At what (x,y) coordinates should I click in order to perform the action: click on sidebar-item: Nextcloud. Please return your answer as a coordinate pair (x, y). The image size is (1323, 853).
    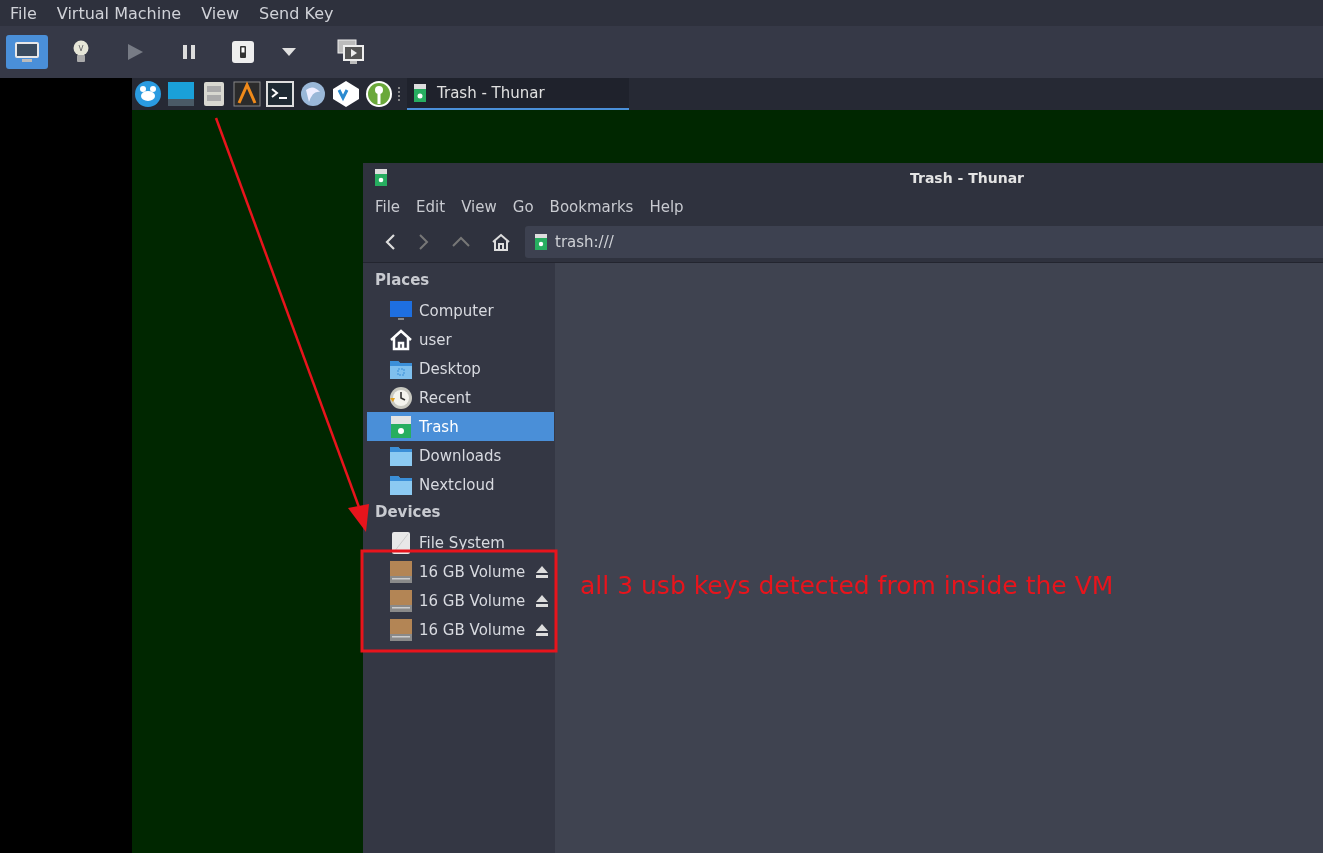
    Looking at the image, I should click on (460, 484).